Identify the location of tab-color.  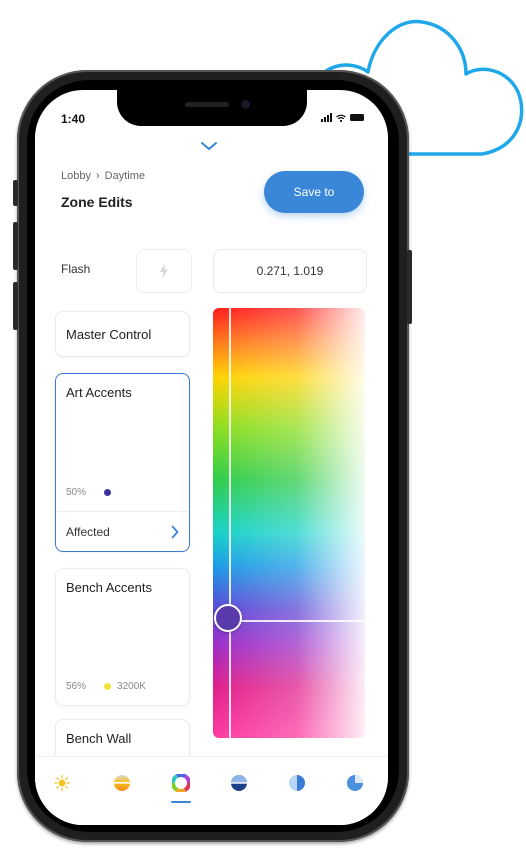
(181, 783).